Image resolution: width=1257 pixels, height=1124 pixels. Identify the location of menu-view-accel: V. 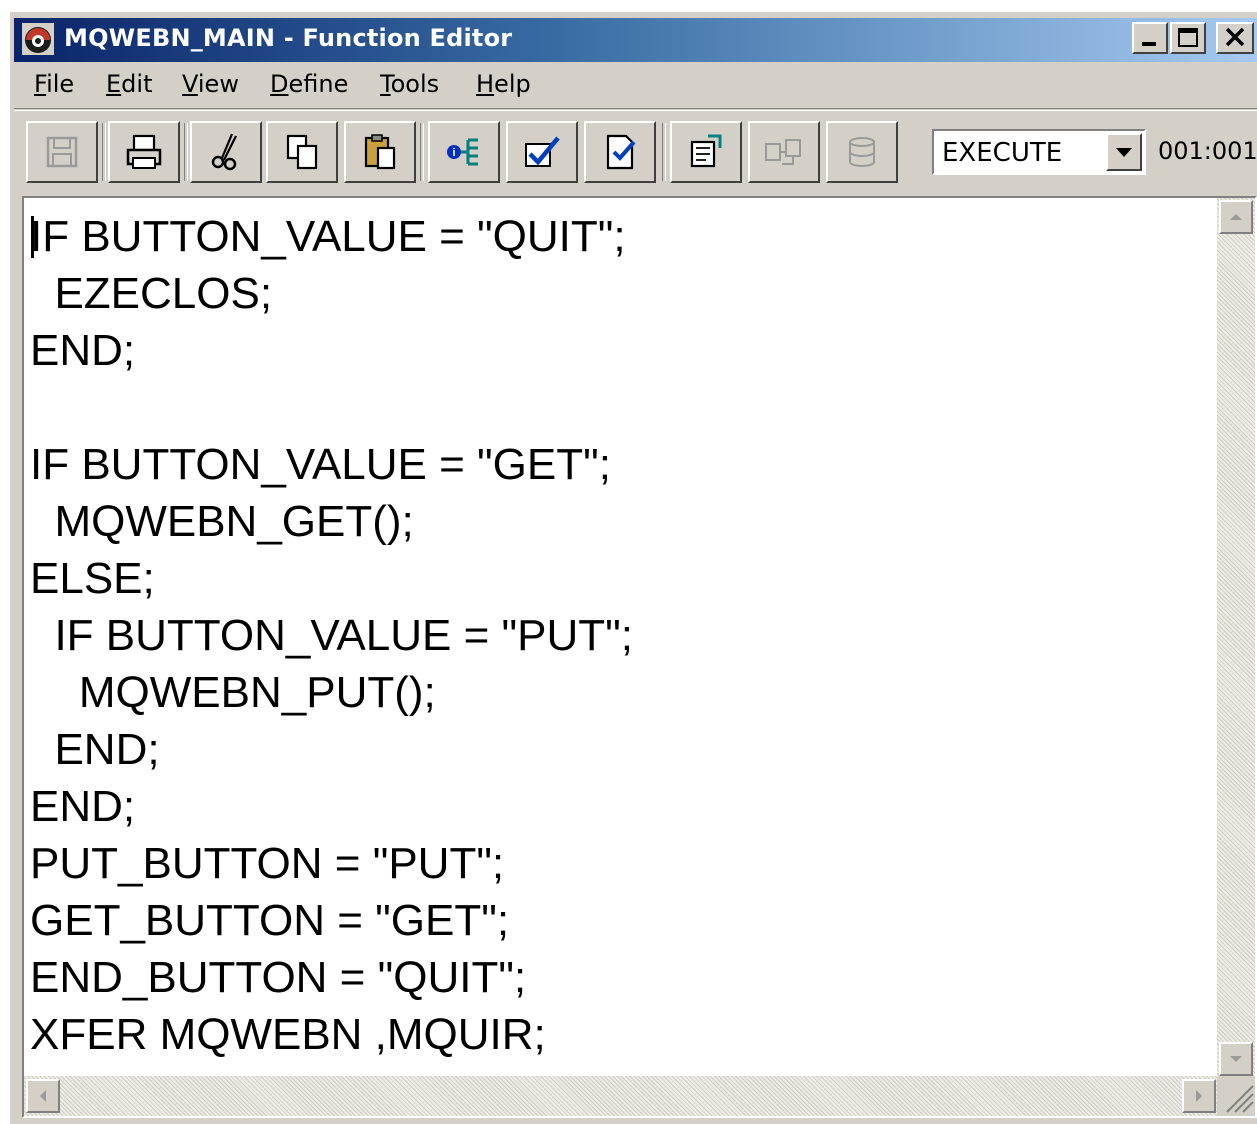
(190, 84).